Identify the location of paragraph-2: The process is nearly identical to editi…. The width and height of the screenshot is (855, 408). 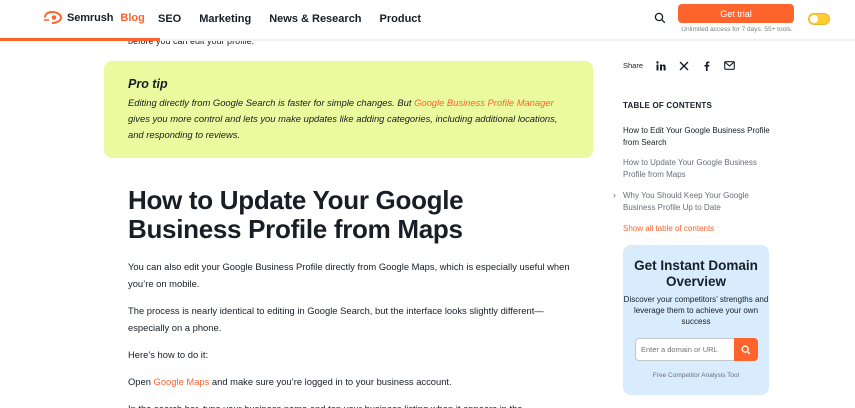
(336, 319).